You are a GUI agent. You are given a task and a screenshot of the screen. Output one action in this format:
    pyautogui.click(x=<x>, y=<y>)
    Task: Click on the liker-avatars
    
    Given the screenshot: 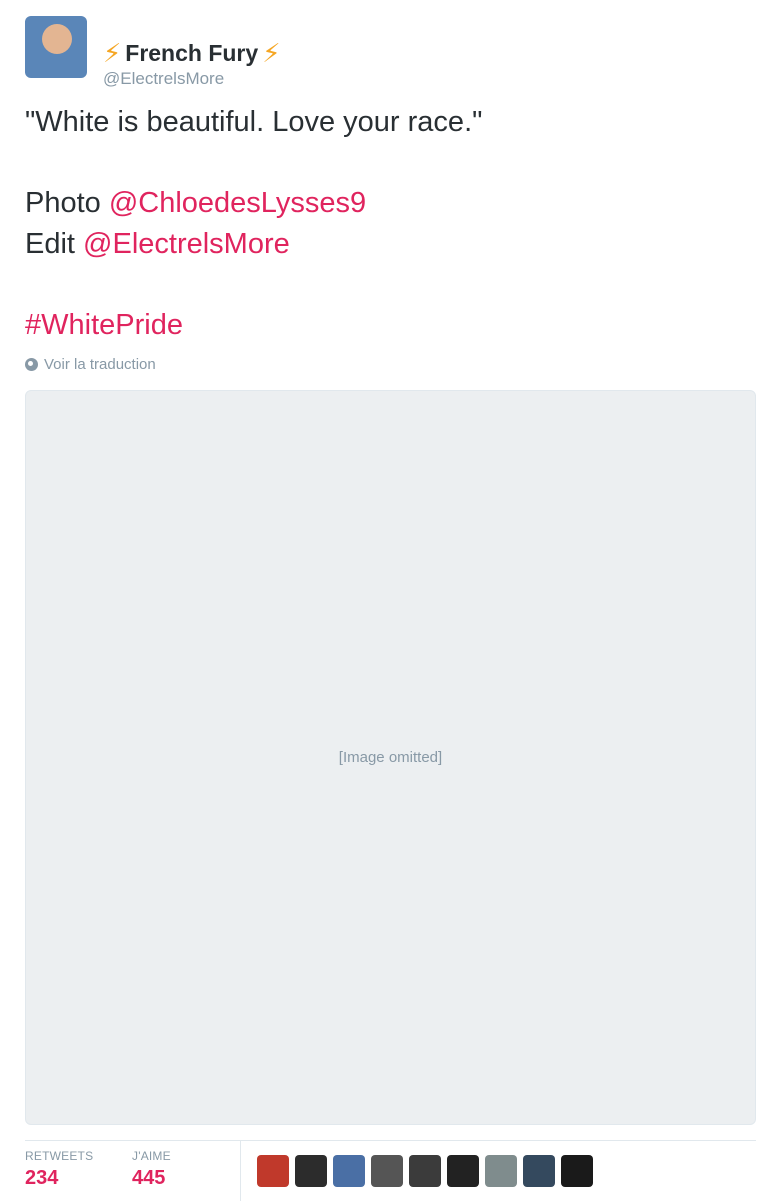 What is the action you would take?
    pyautogui.click(x=425, y=1171)
    